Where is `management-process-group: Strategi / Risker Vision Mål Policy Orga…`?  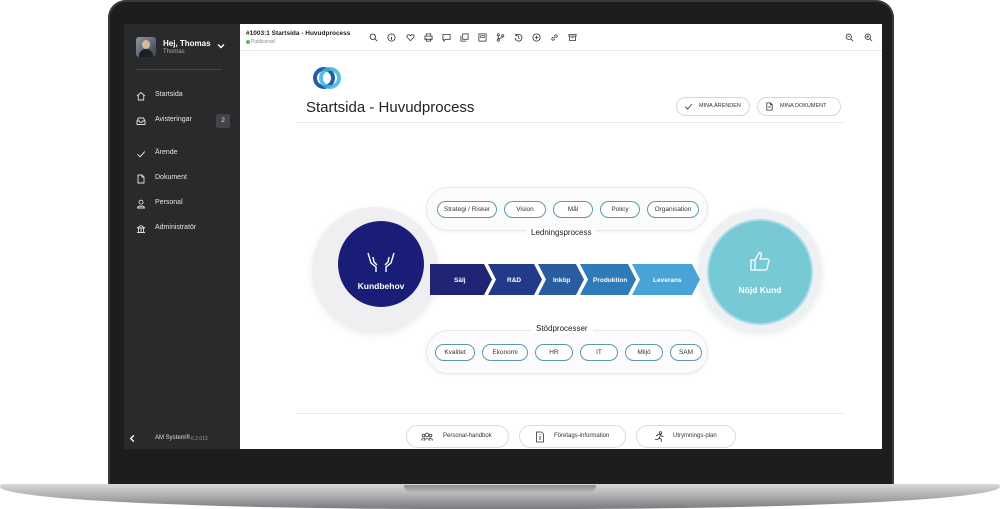 management-process-group: Strategi / Risker Vision Mål Policy Orga… is located at coordinates (567, 209).